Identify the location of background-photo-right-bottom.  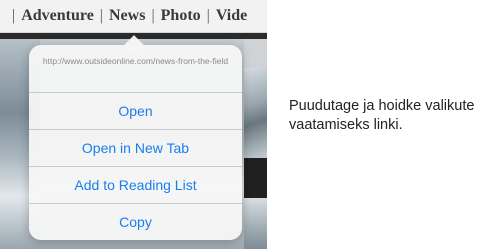
(255, 223).